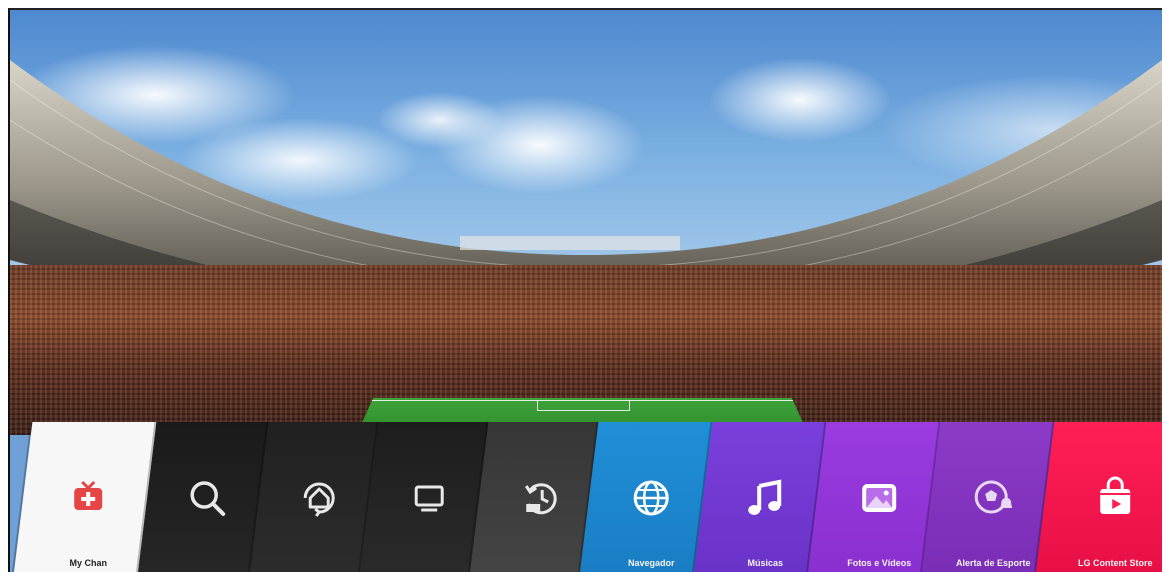 The height and width of the screenshot is (572, 1163). I want to click on search-icon, so click(208, 498).